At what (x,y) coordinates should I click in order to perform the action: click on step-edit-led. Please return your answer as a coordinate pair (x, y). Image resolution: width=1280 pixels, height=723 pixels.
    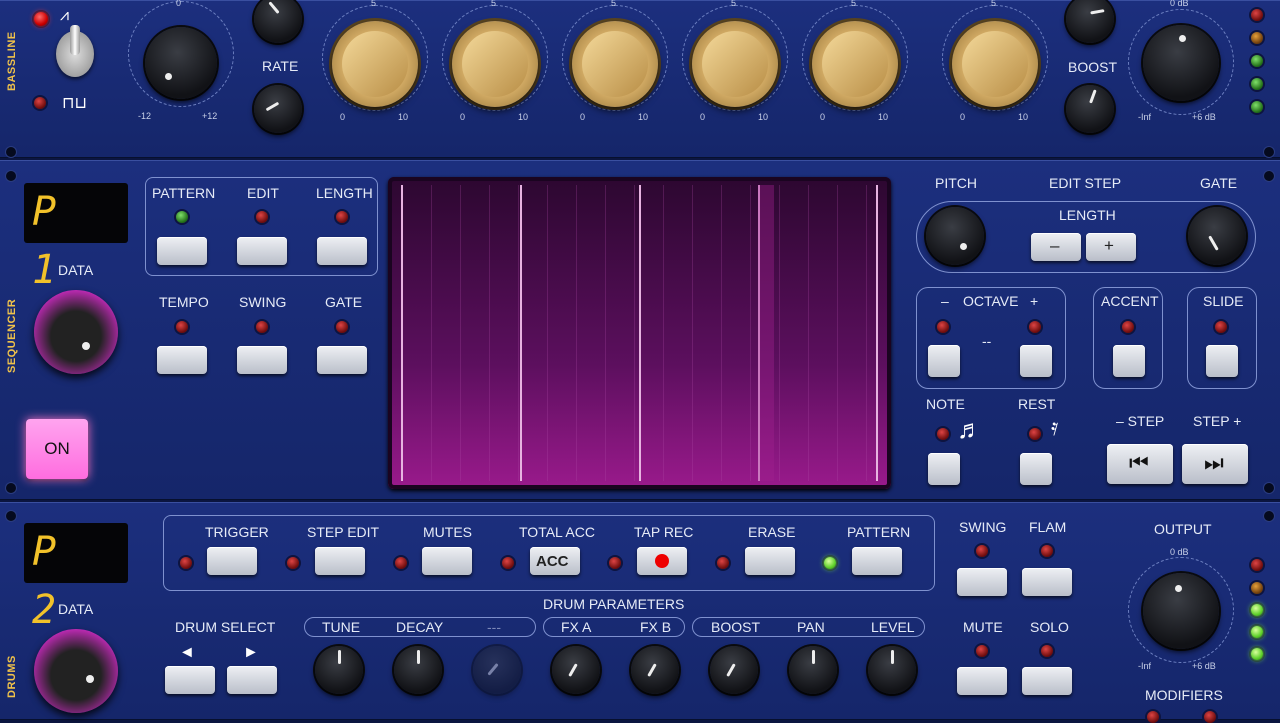
    Looking at the image, I should click on (293, 563).